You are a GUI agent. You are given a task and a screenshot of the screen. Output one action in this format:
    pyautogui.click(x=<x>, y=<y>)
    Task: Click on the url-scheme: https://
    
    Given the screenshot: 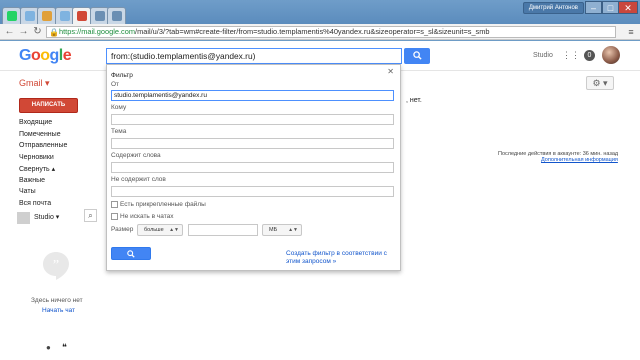 What is the action you would take?
    pyautogui.click(x=70, y=31)
    